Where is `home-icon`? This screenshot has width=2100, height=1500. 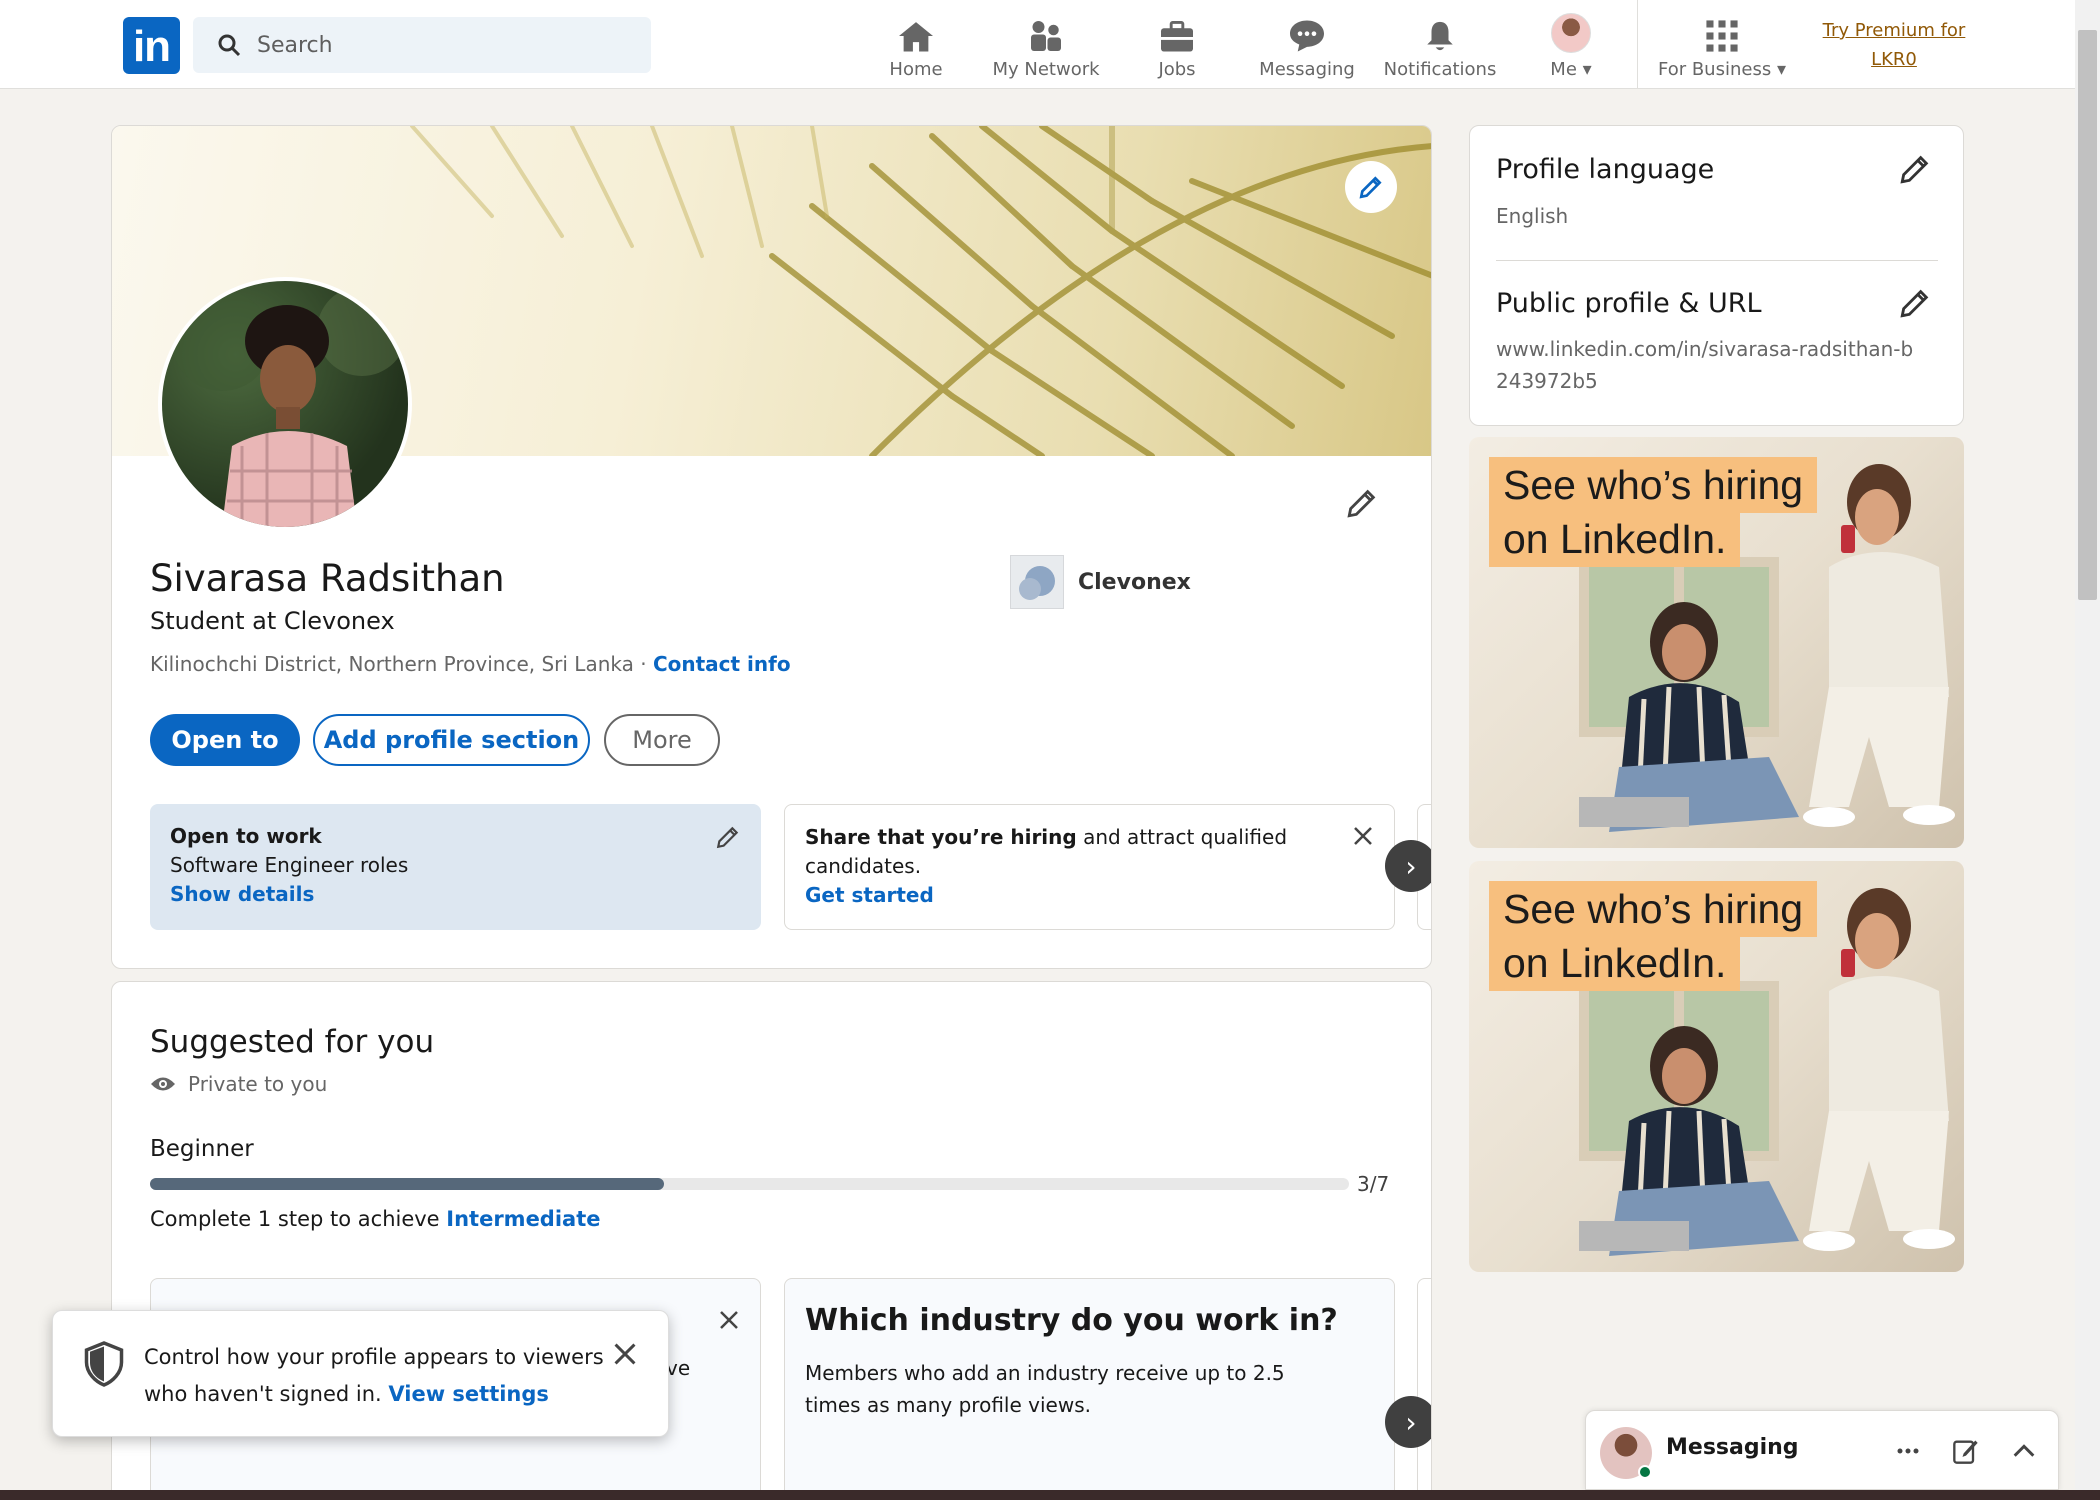 home-icon is located at coordinates (916, 37).